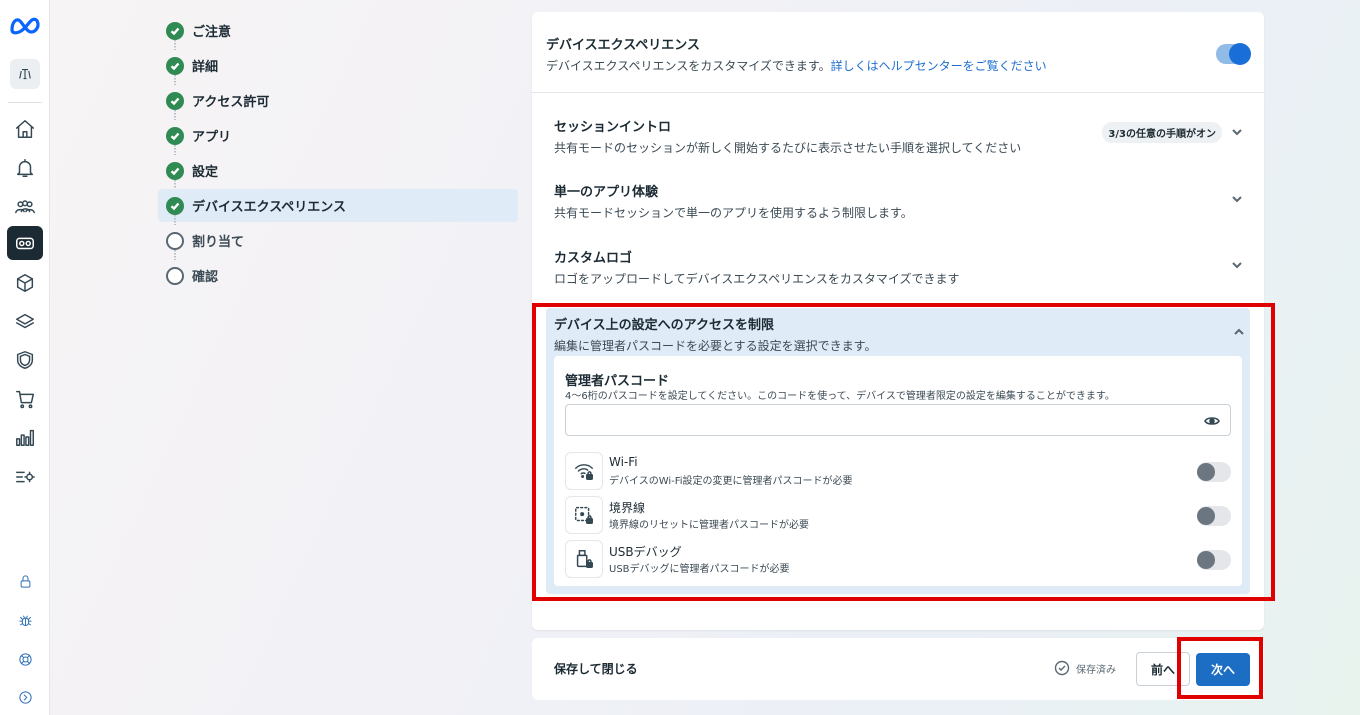 This screenshot has height=715, width=1360. What do you see at coordinates (25, 437) in the screenshot?
I see `analytics-icon` at bounding box center [25, 437].